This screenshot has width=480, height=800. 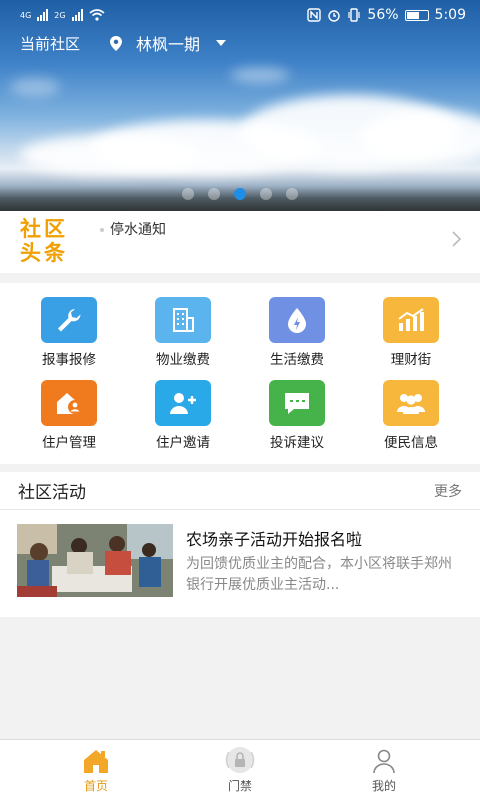 What do you see at coordinates (384, 761) in the screenshot?
I see `profile-icon` at bounding box center [384, 761].